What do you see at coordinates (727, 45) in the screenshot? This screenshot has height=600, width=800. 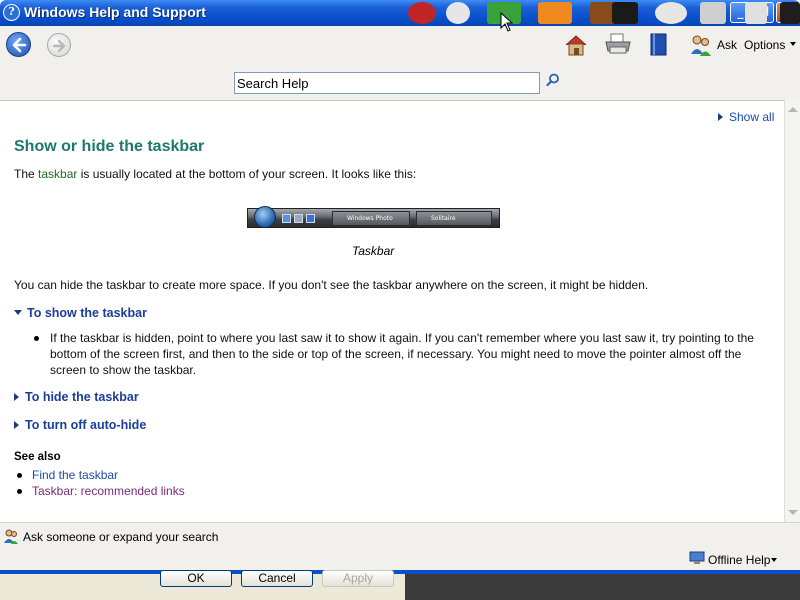 I see `ask-label: Ask` at bounding box center [727, 45].